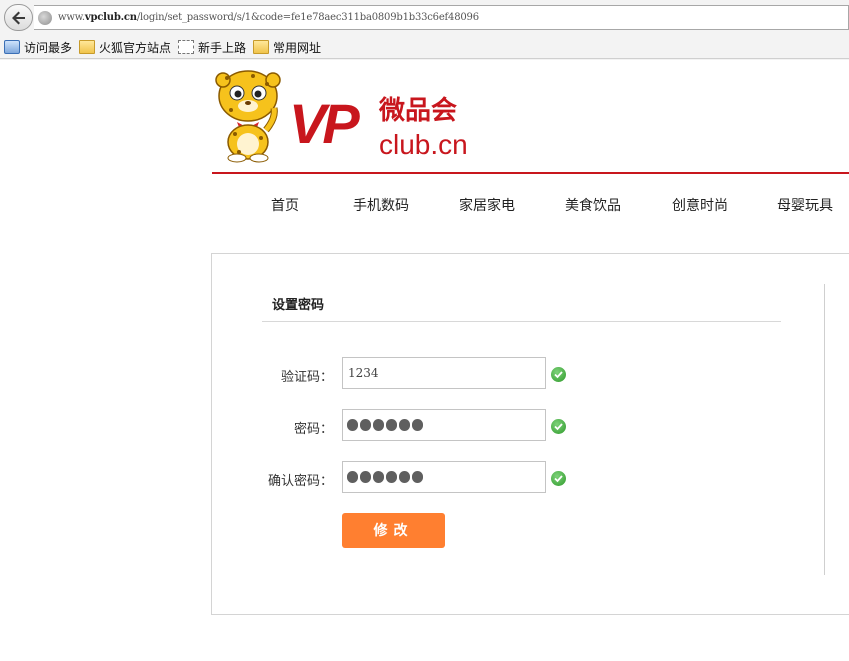 The height and width of the screenshot is (661, 849). I want to click on back-button, so click(18, 17).